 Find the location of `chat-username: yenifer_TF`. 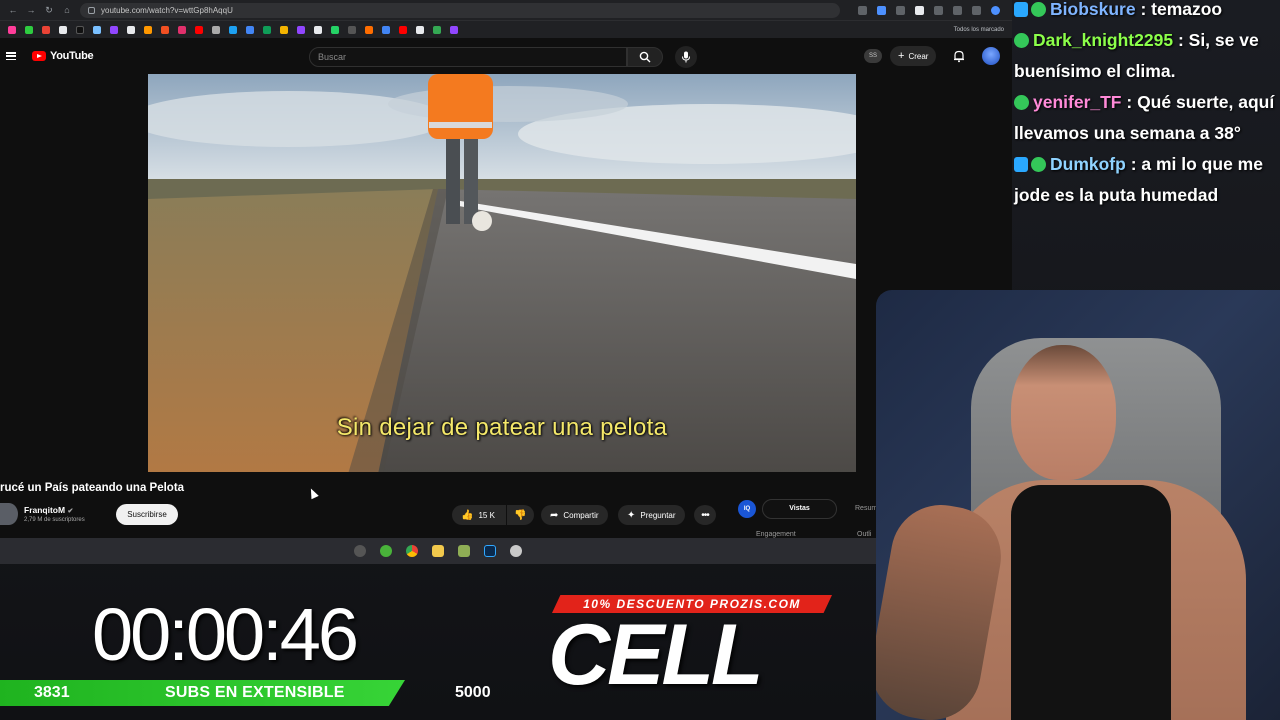

chat-username: yenifer_TF is located at coordinates (1077, 102).